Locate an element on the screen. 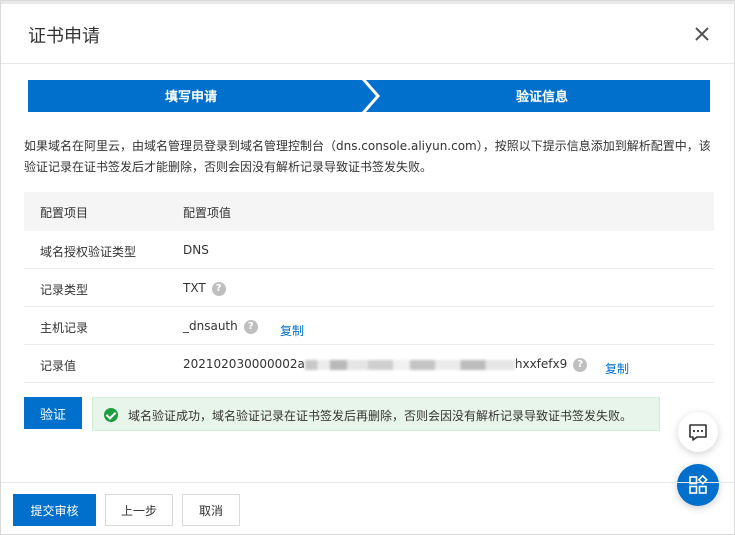 The image size is (735, 535). row-key: 记录值 is located at coordinates (58, 366).